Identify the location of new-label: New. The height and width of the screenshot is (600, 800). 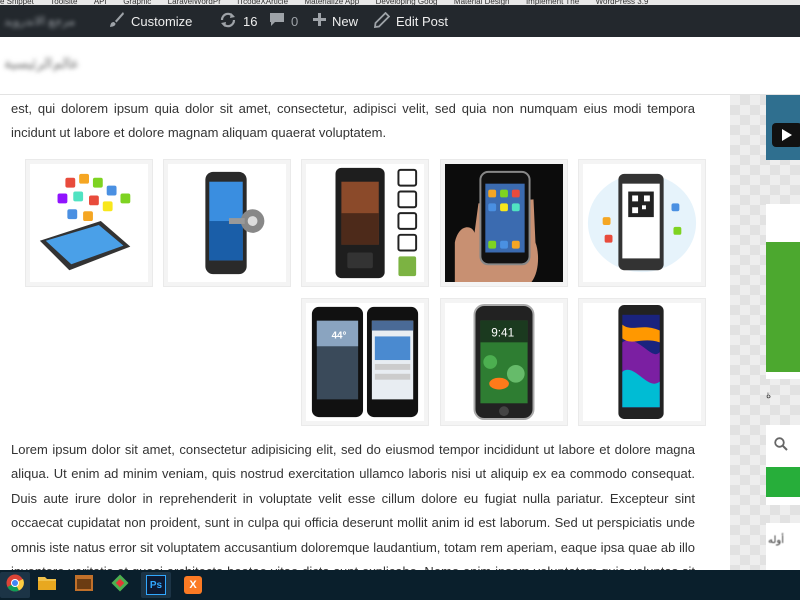
(345, 21).